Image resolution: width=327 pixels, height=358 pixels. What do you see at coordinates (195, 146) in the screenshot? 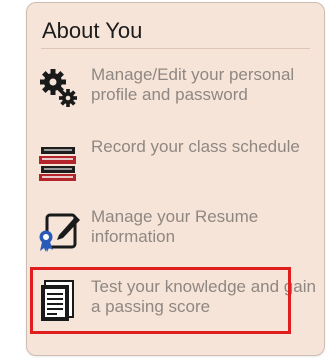
I see `class-schedule-label: Record your class schedule` at bounding box center [195, 146].